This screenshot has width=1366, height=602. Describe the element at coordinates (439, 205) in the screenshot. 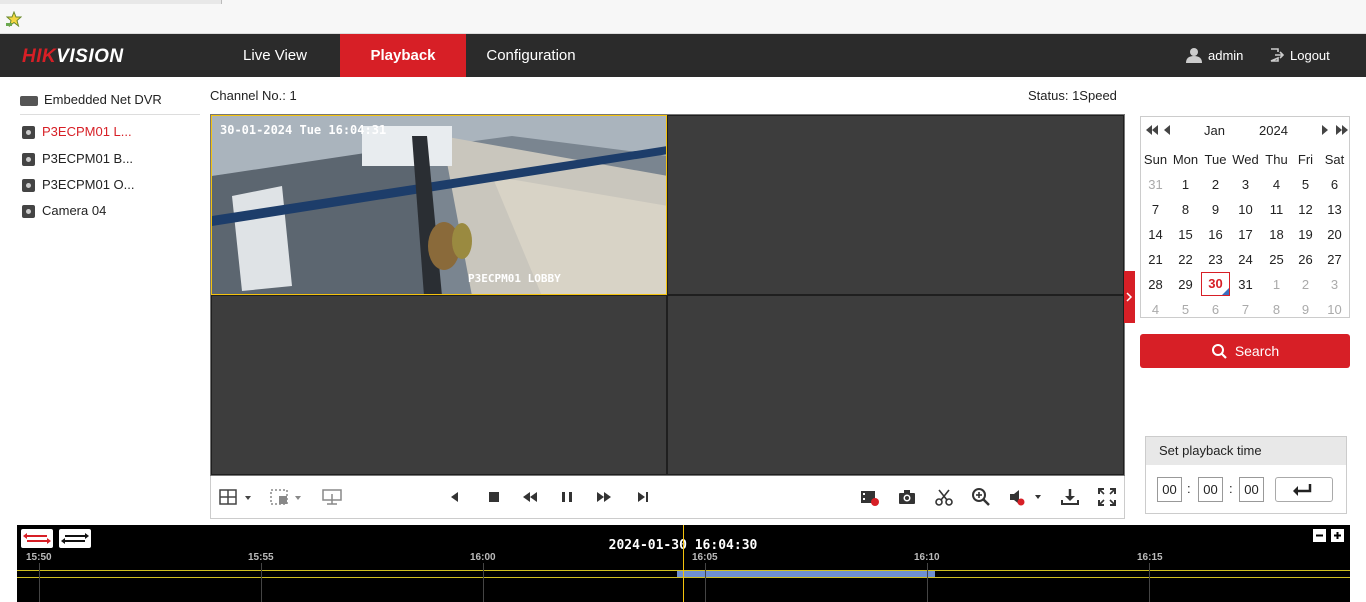

I see `video-window-1: 30-01-2024 Tue 16:04:31 P3ECPM01 LOBBY` at that location.